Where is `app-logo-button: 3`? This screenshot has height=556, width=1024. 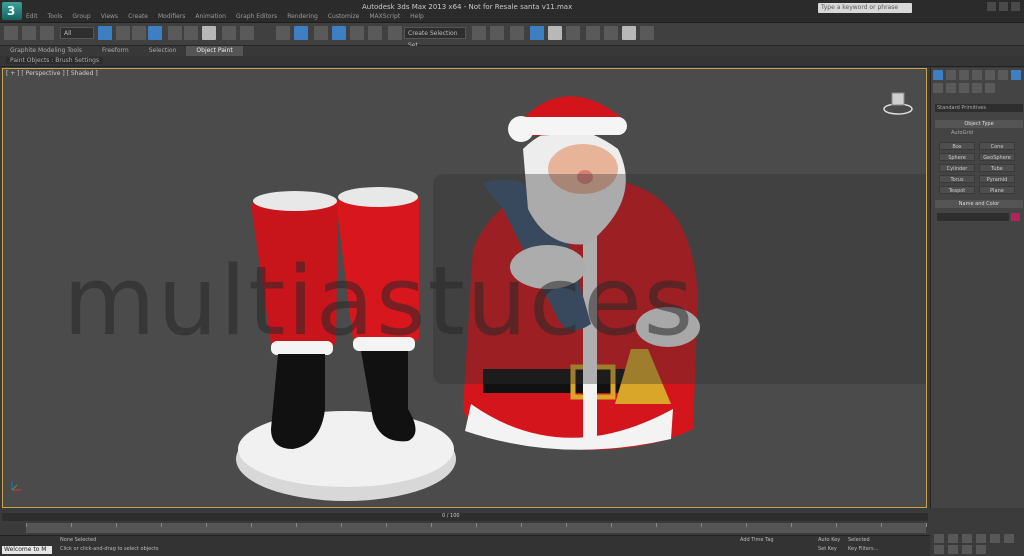 app-logo-button: 3 is located at coordinates (12, 11).